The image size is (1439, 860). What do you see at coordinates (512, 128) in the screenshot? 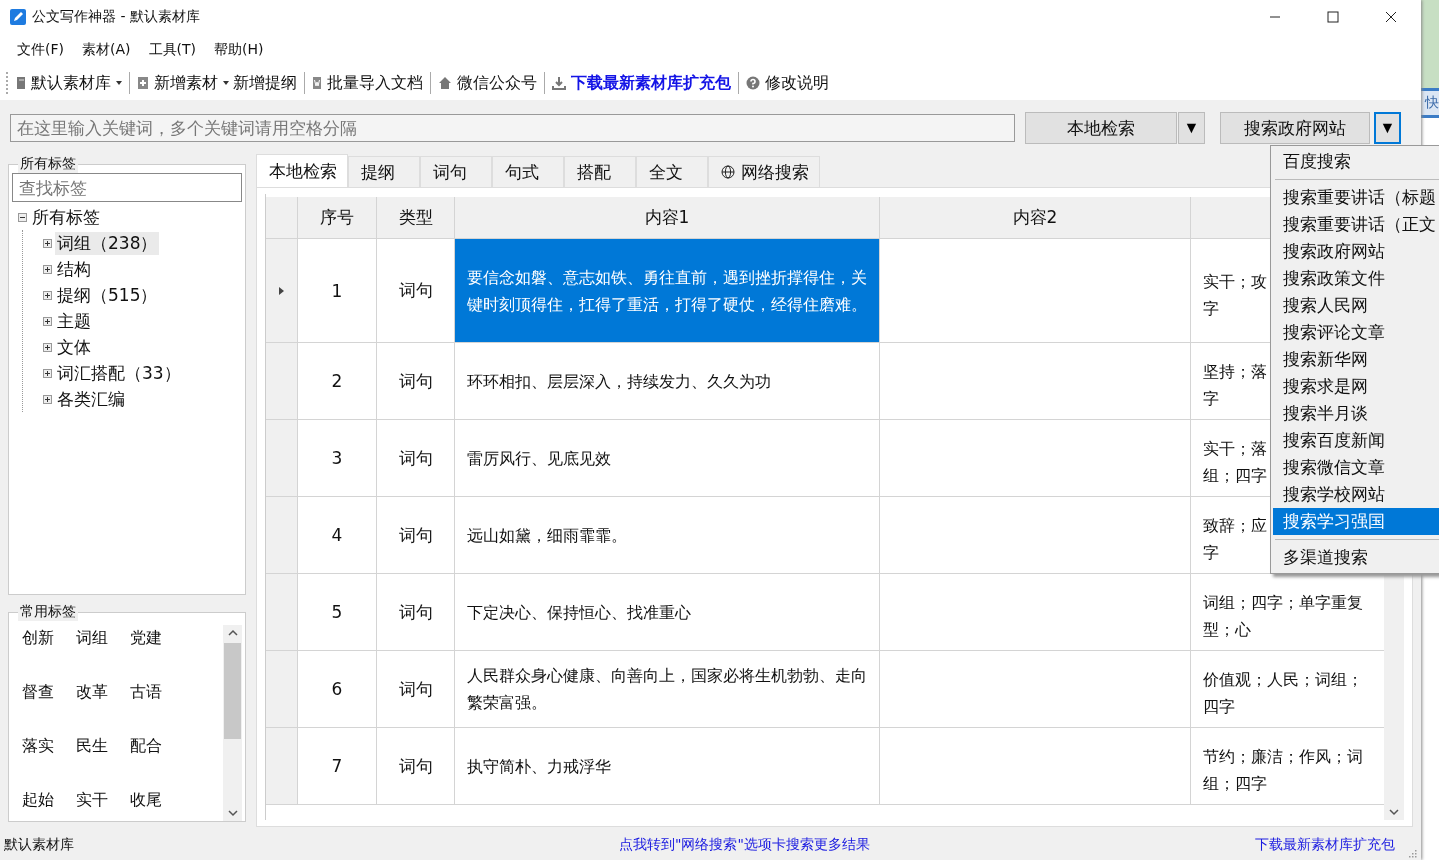
I see `keyword-field: 在这里输入关键词，多个关键词请用空格分隔` at bounding box center [512, 128].